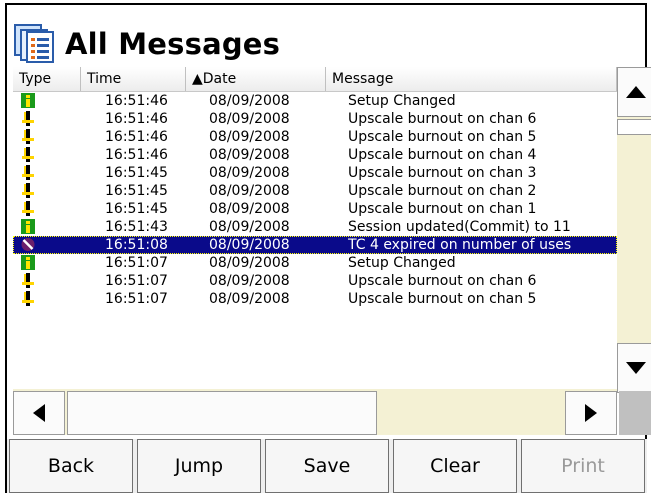  Describe the element at coordinates (442, 173) in the screenshot. I see `row-message: Upscale burnout on chan 3` at that location.